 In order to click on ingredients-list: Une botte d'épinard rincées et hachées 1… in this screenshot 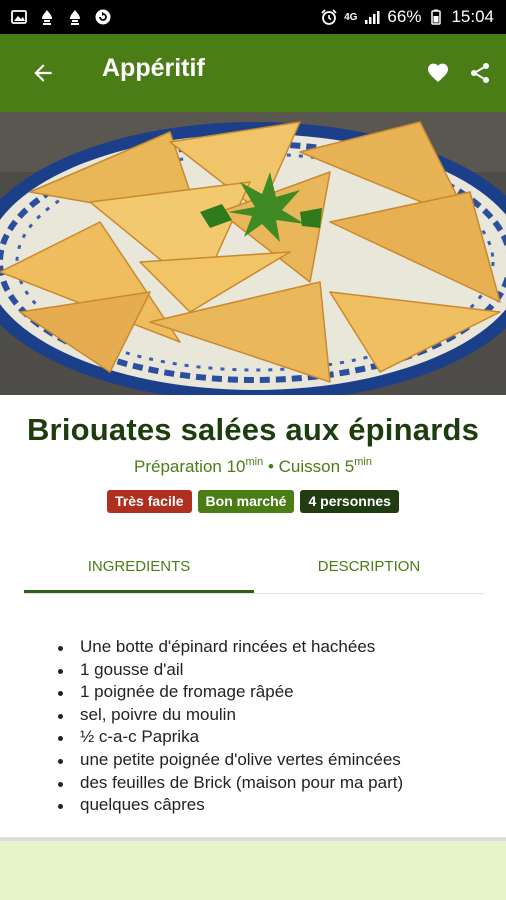, I will do `click(230, 726)`.